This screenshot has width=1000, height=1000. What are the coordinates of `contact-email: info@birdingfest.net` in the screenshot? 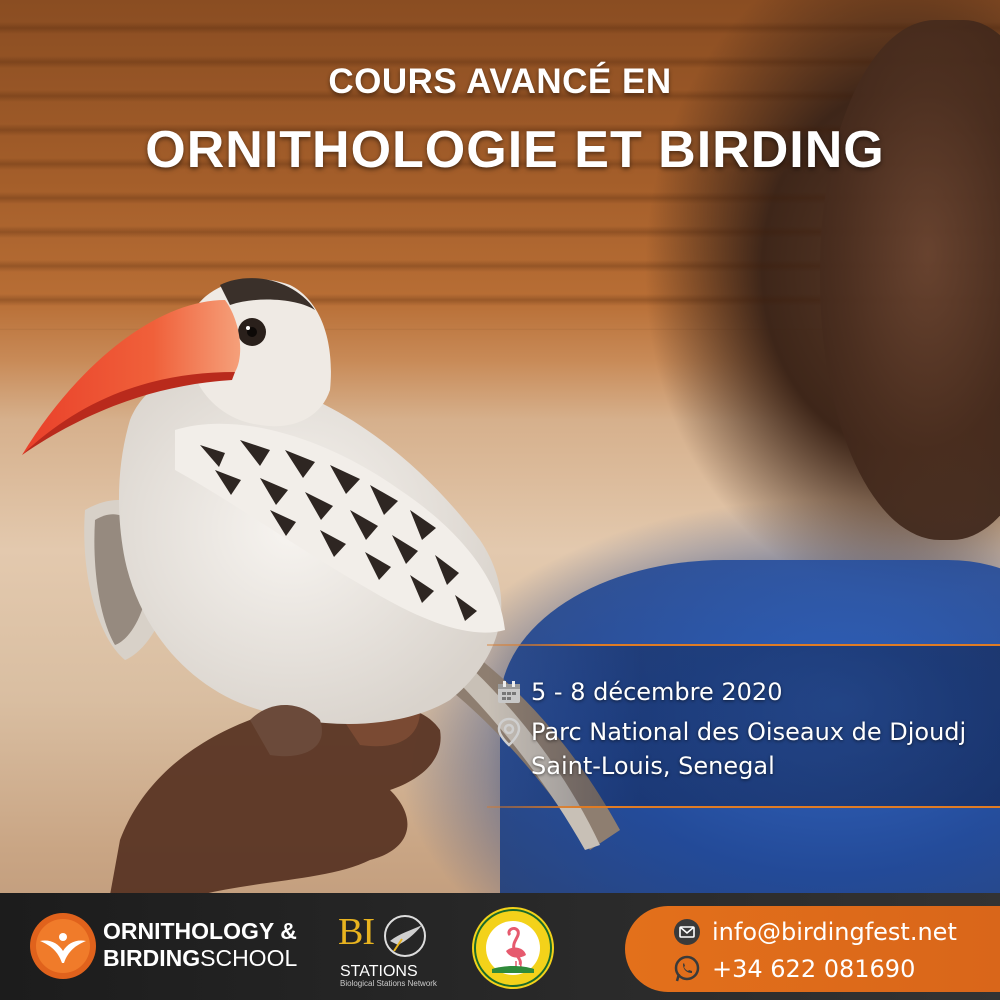 It's located at (834, 932).